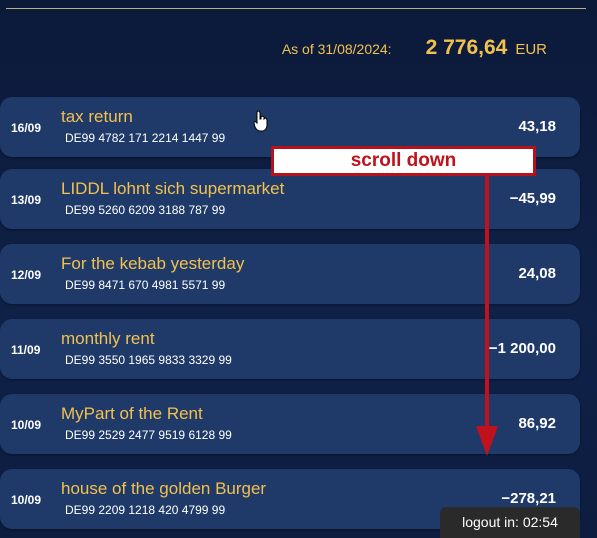 The image size is (597, 538). I want to click on transaction-title: For the kebab yesterday, so click(153, 263).